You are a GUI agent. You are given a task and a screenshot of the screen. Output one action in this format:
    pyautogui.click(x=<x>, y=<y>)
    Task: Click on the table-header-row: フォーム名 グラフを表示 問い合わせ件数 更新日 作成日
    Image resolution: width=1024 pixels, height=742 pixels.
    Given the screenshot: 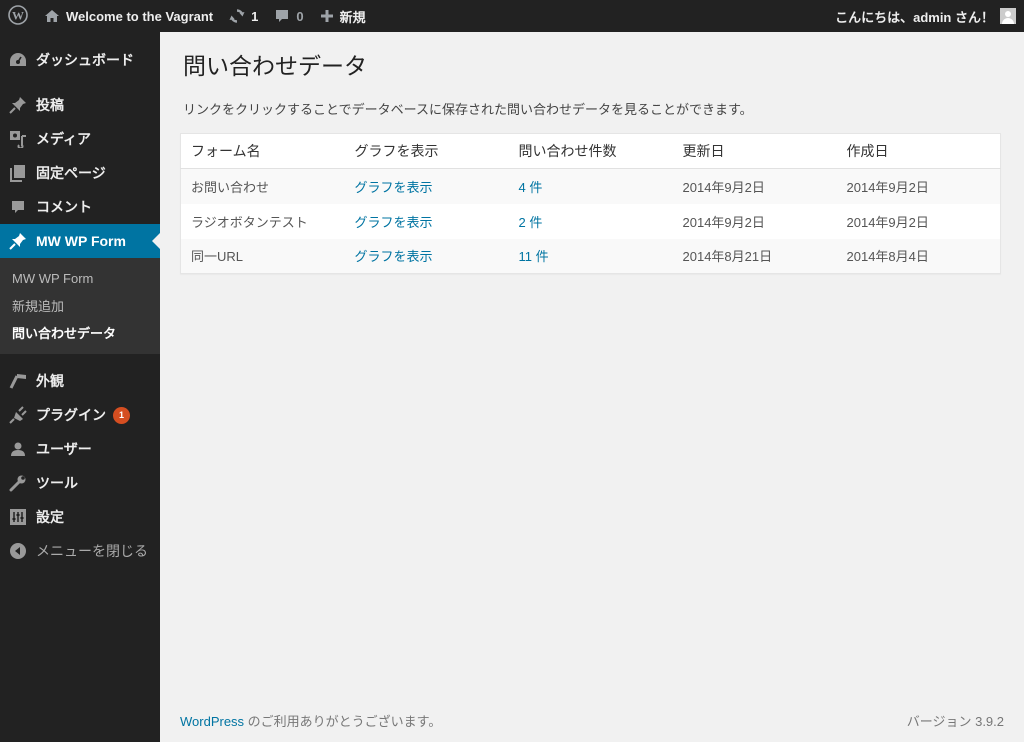 What is the action you would take?
    pyautogui.click(x=590, y=151)
    